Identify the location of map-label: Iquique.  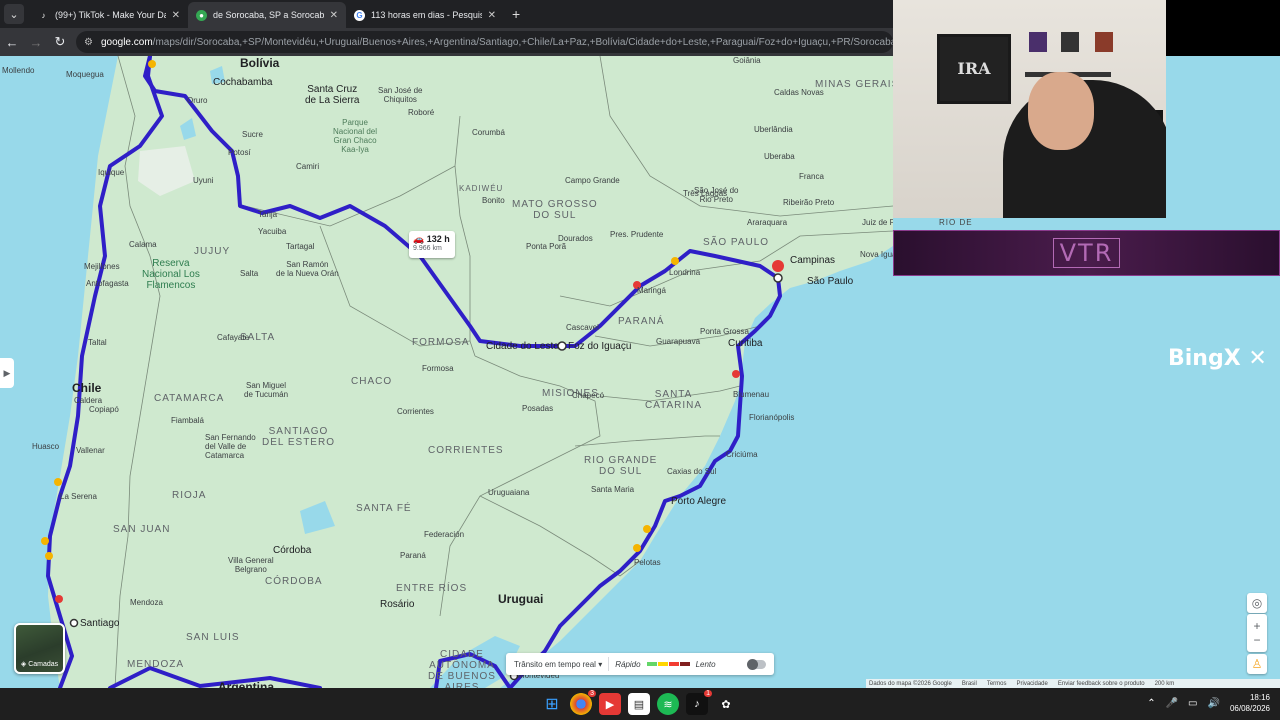
(111, 172).